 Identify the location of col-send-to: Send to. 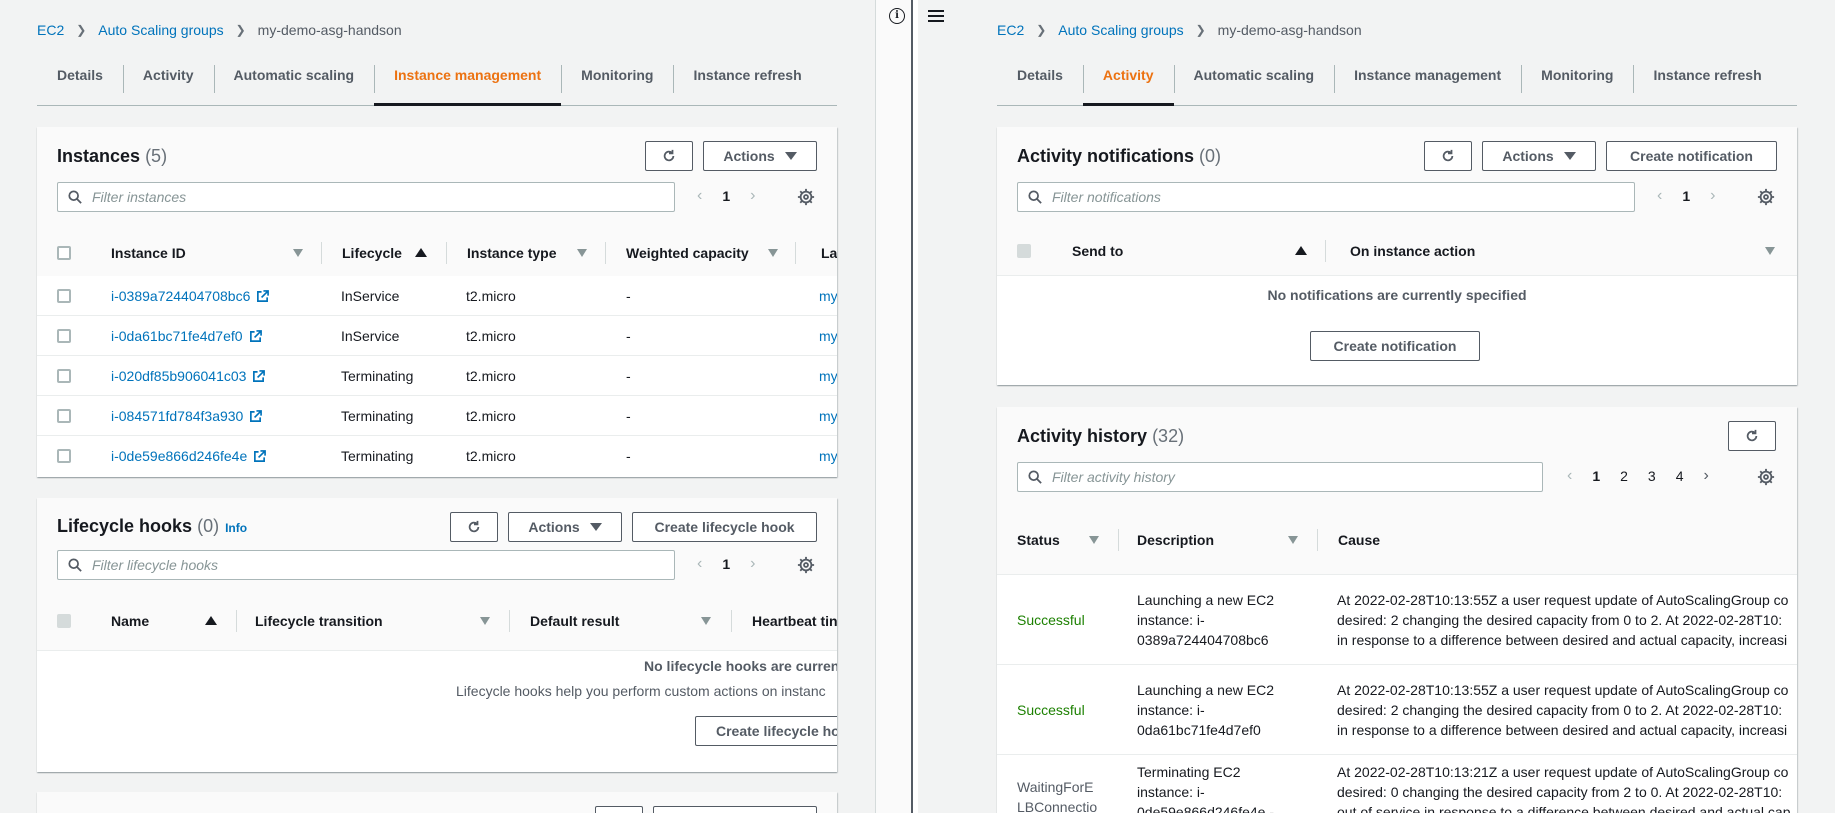
(1097, 251).